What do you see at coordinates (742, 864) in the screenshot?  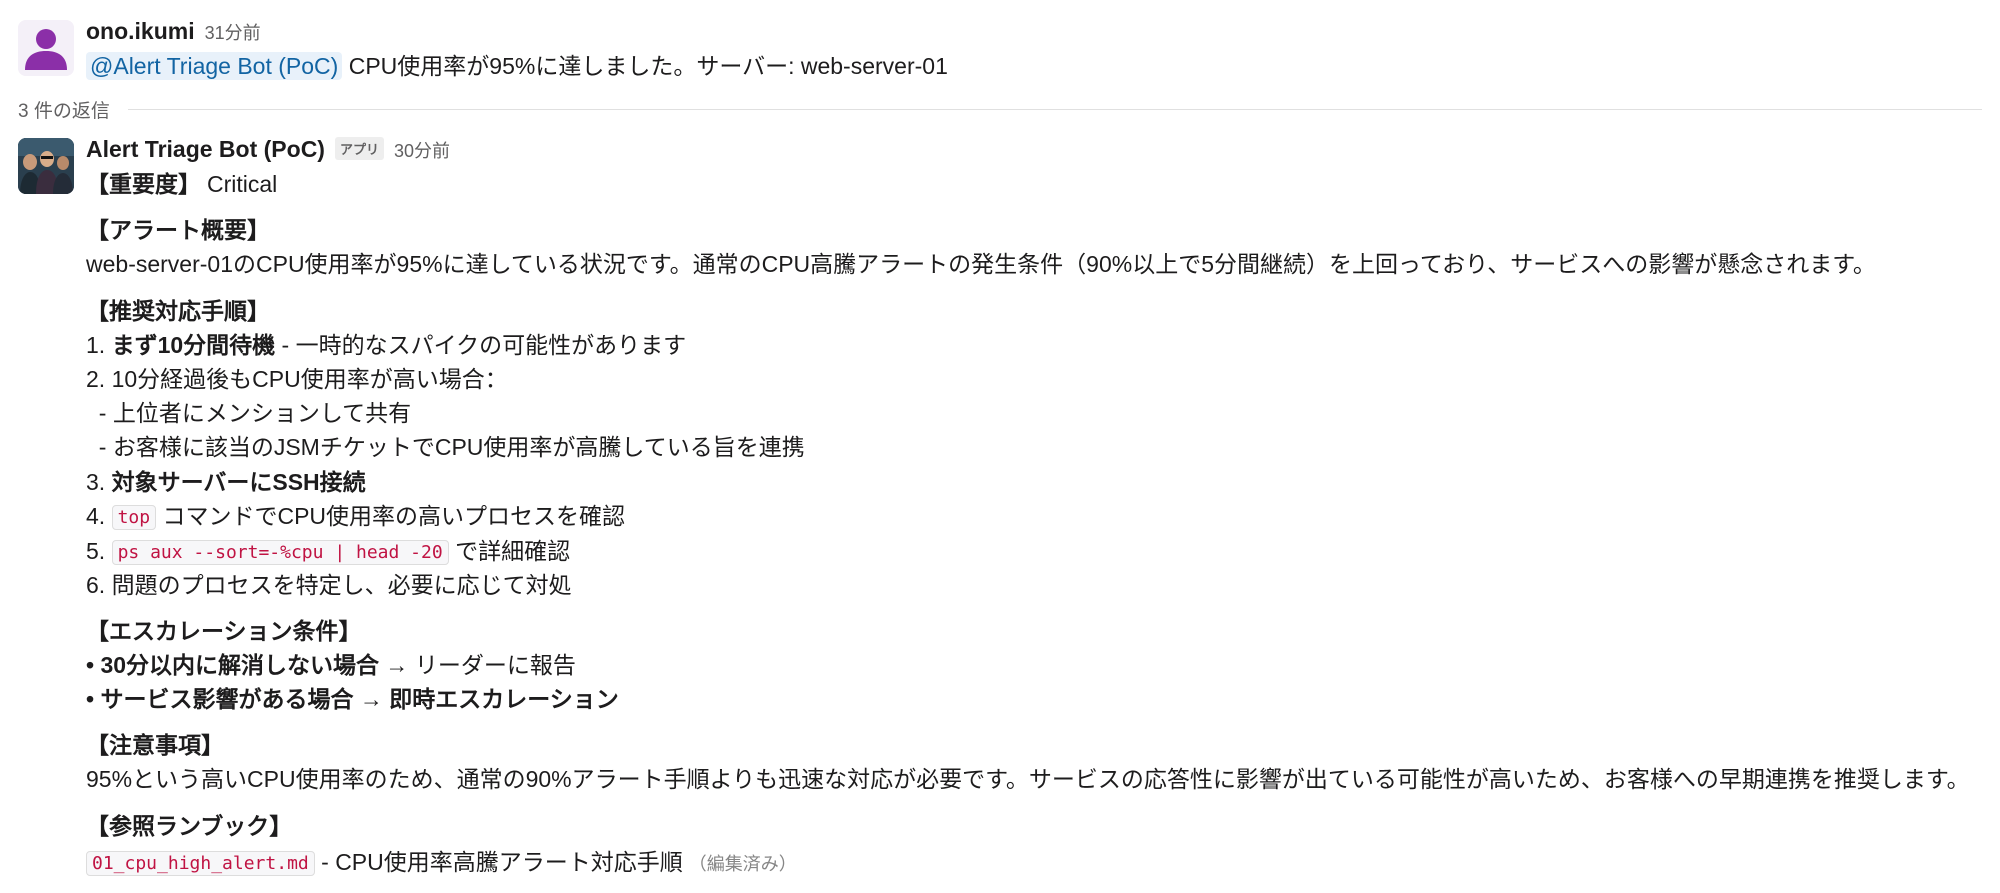 I see `edited-label: （編集済み）` at bounding box center [742, 864].